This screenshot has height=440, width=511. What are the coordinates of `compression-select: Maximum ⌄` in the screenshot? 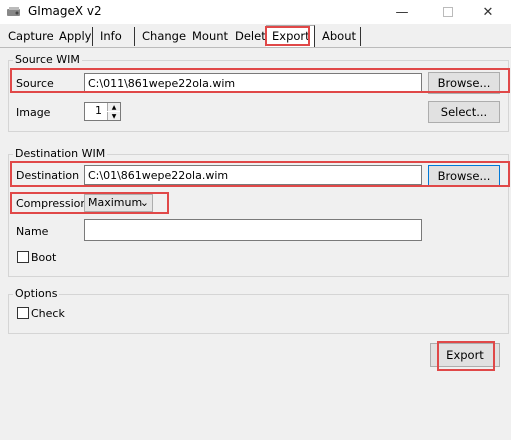 It's located at (118, 203).